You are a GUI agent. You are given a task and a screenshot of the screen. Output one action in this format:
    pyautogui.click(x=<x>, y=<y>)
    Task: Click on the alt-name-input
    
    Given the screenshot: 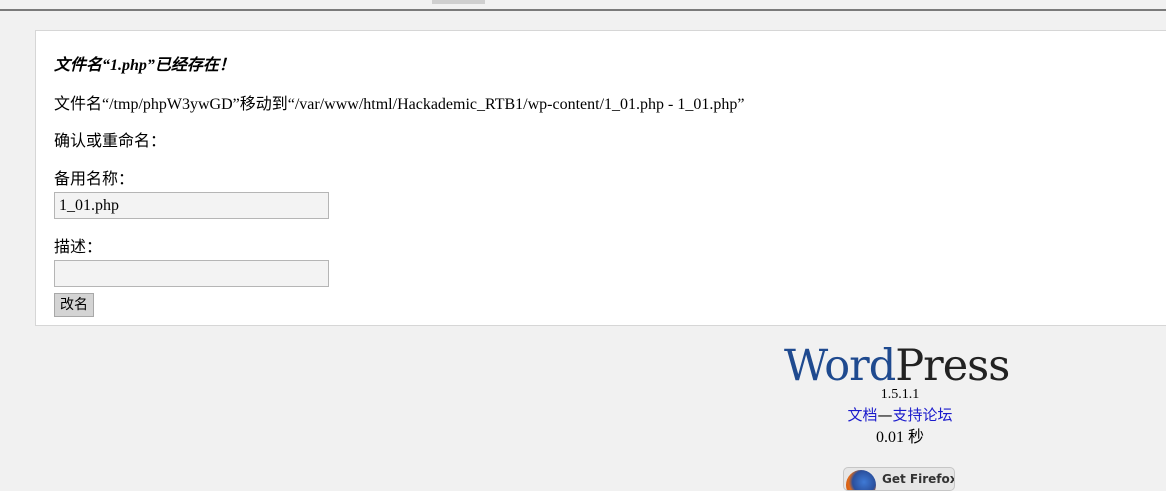 What is the action you would take?
    pyautogui.click(x=191, y=205)
    